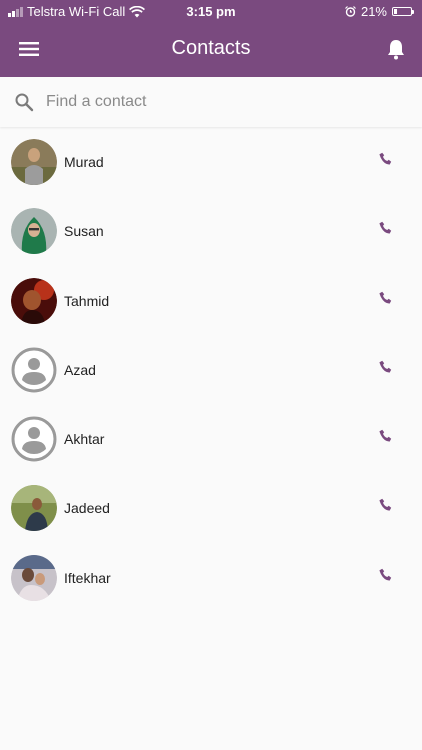  I want to click on contact-name: Murad, so click(84, 162).